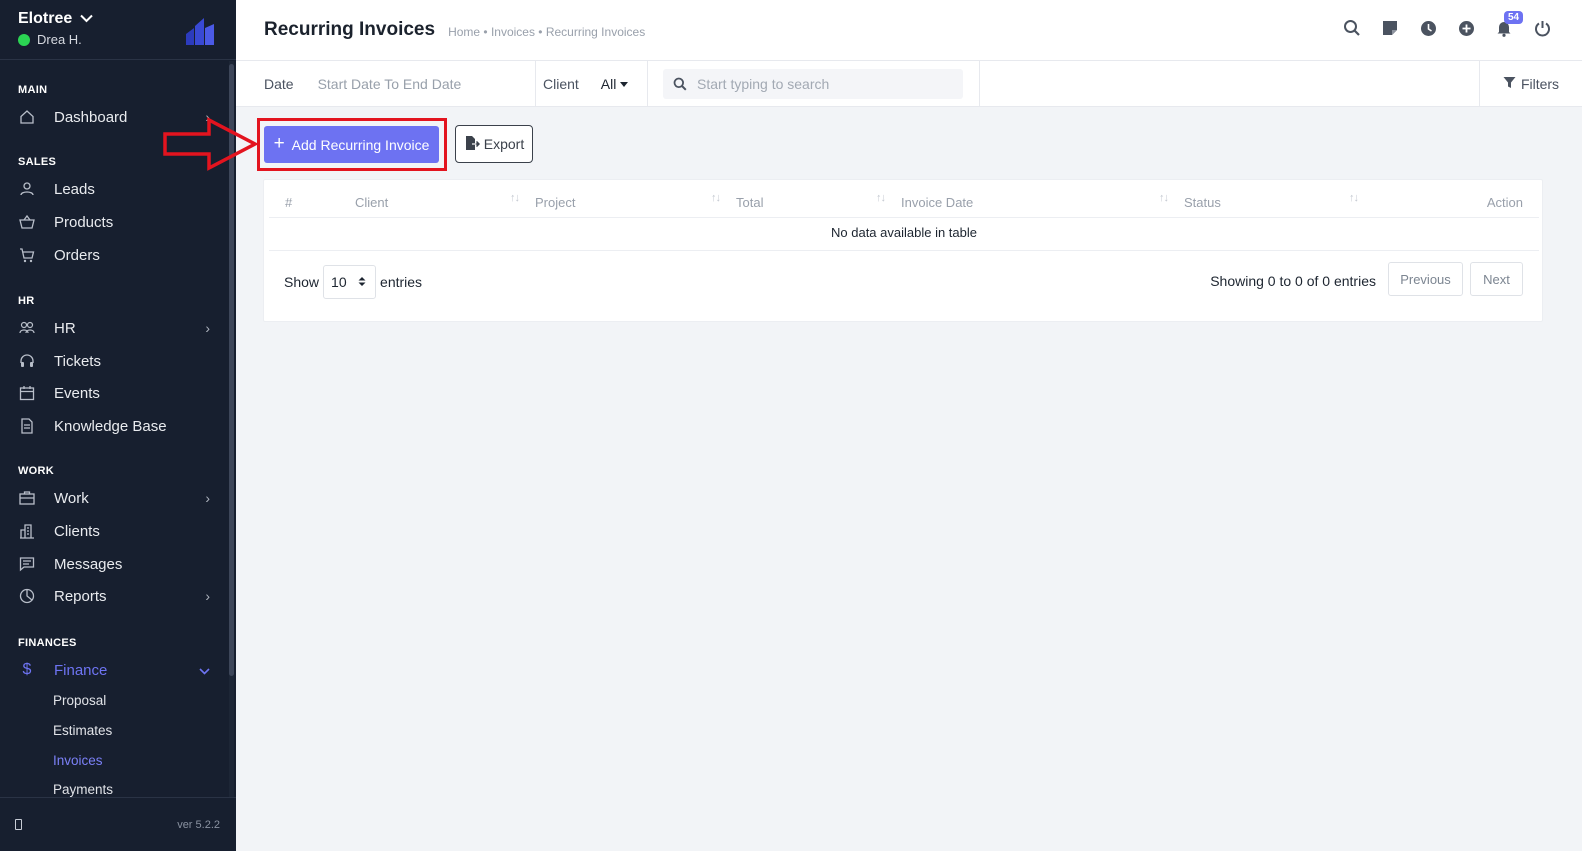  Describe the element at coordinates (114, 189) in the screenshot. I see `sidebar-item-leads: Leads` at that location.